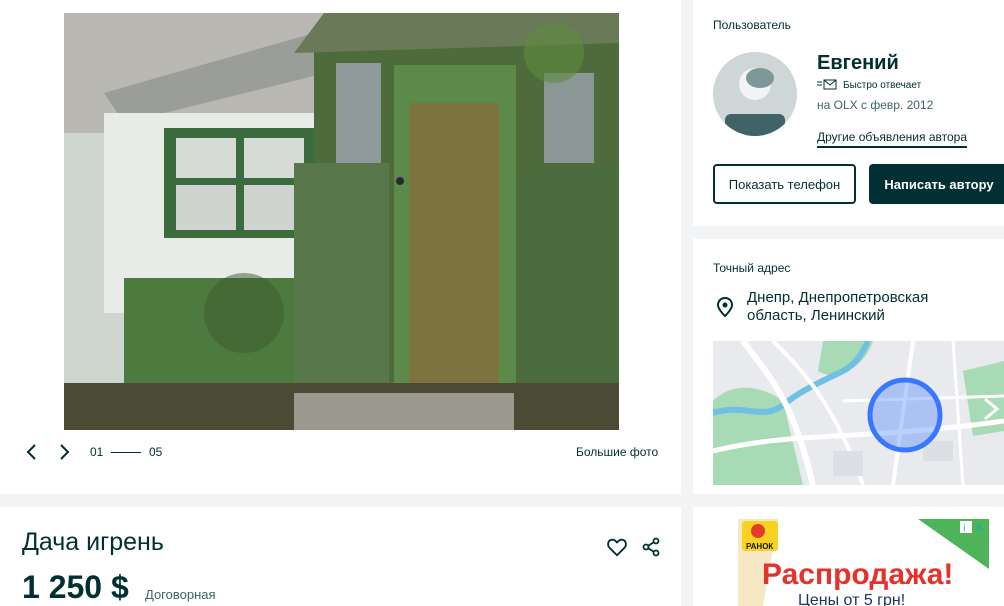 The image size is (1004, 606). I want to click on chevron-right-icon, so click(65, 452).